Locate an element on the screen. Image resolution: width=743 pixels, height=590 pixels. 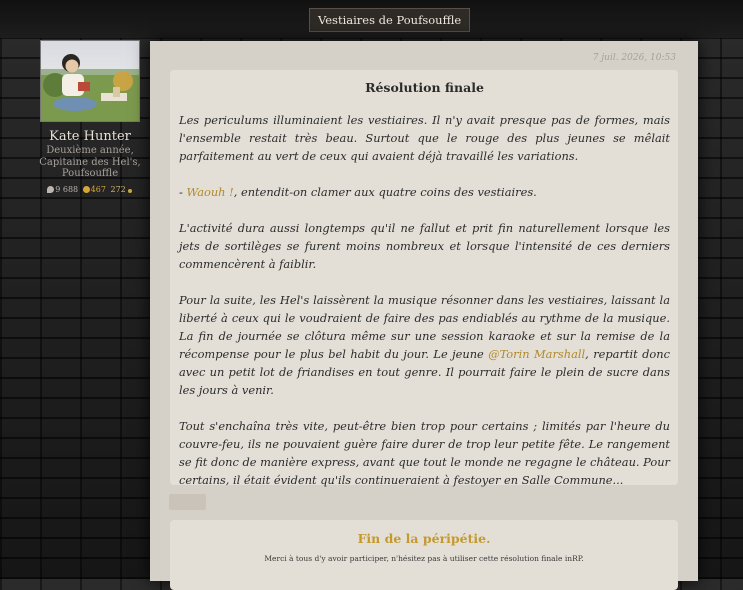
post-title: Résolution finale is located at coordinates (424, 87).